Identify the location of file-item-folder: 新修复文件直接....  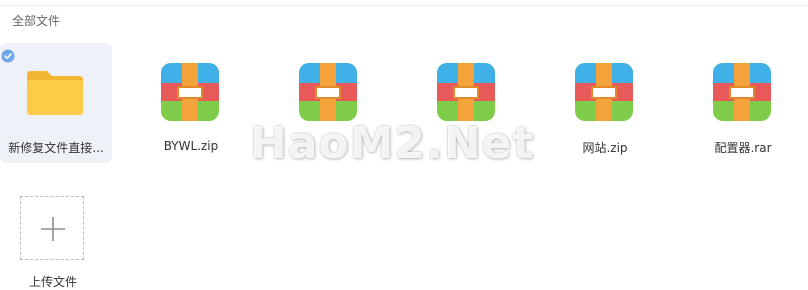
(56, 103).